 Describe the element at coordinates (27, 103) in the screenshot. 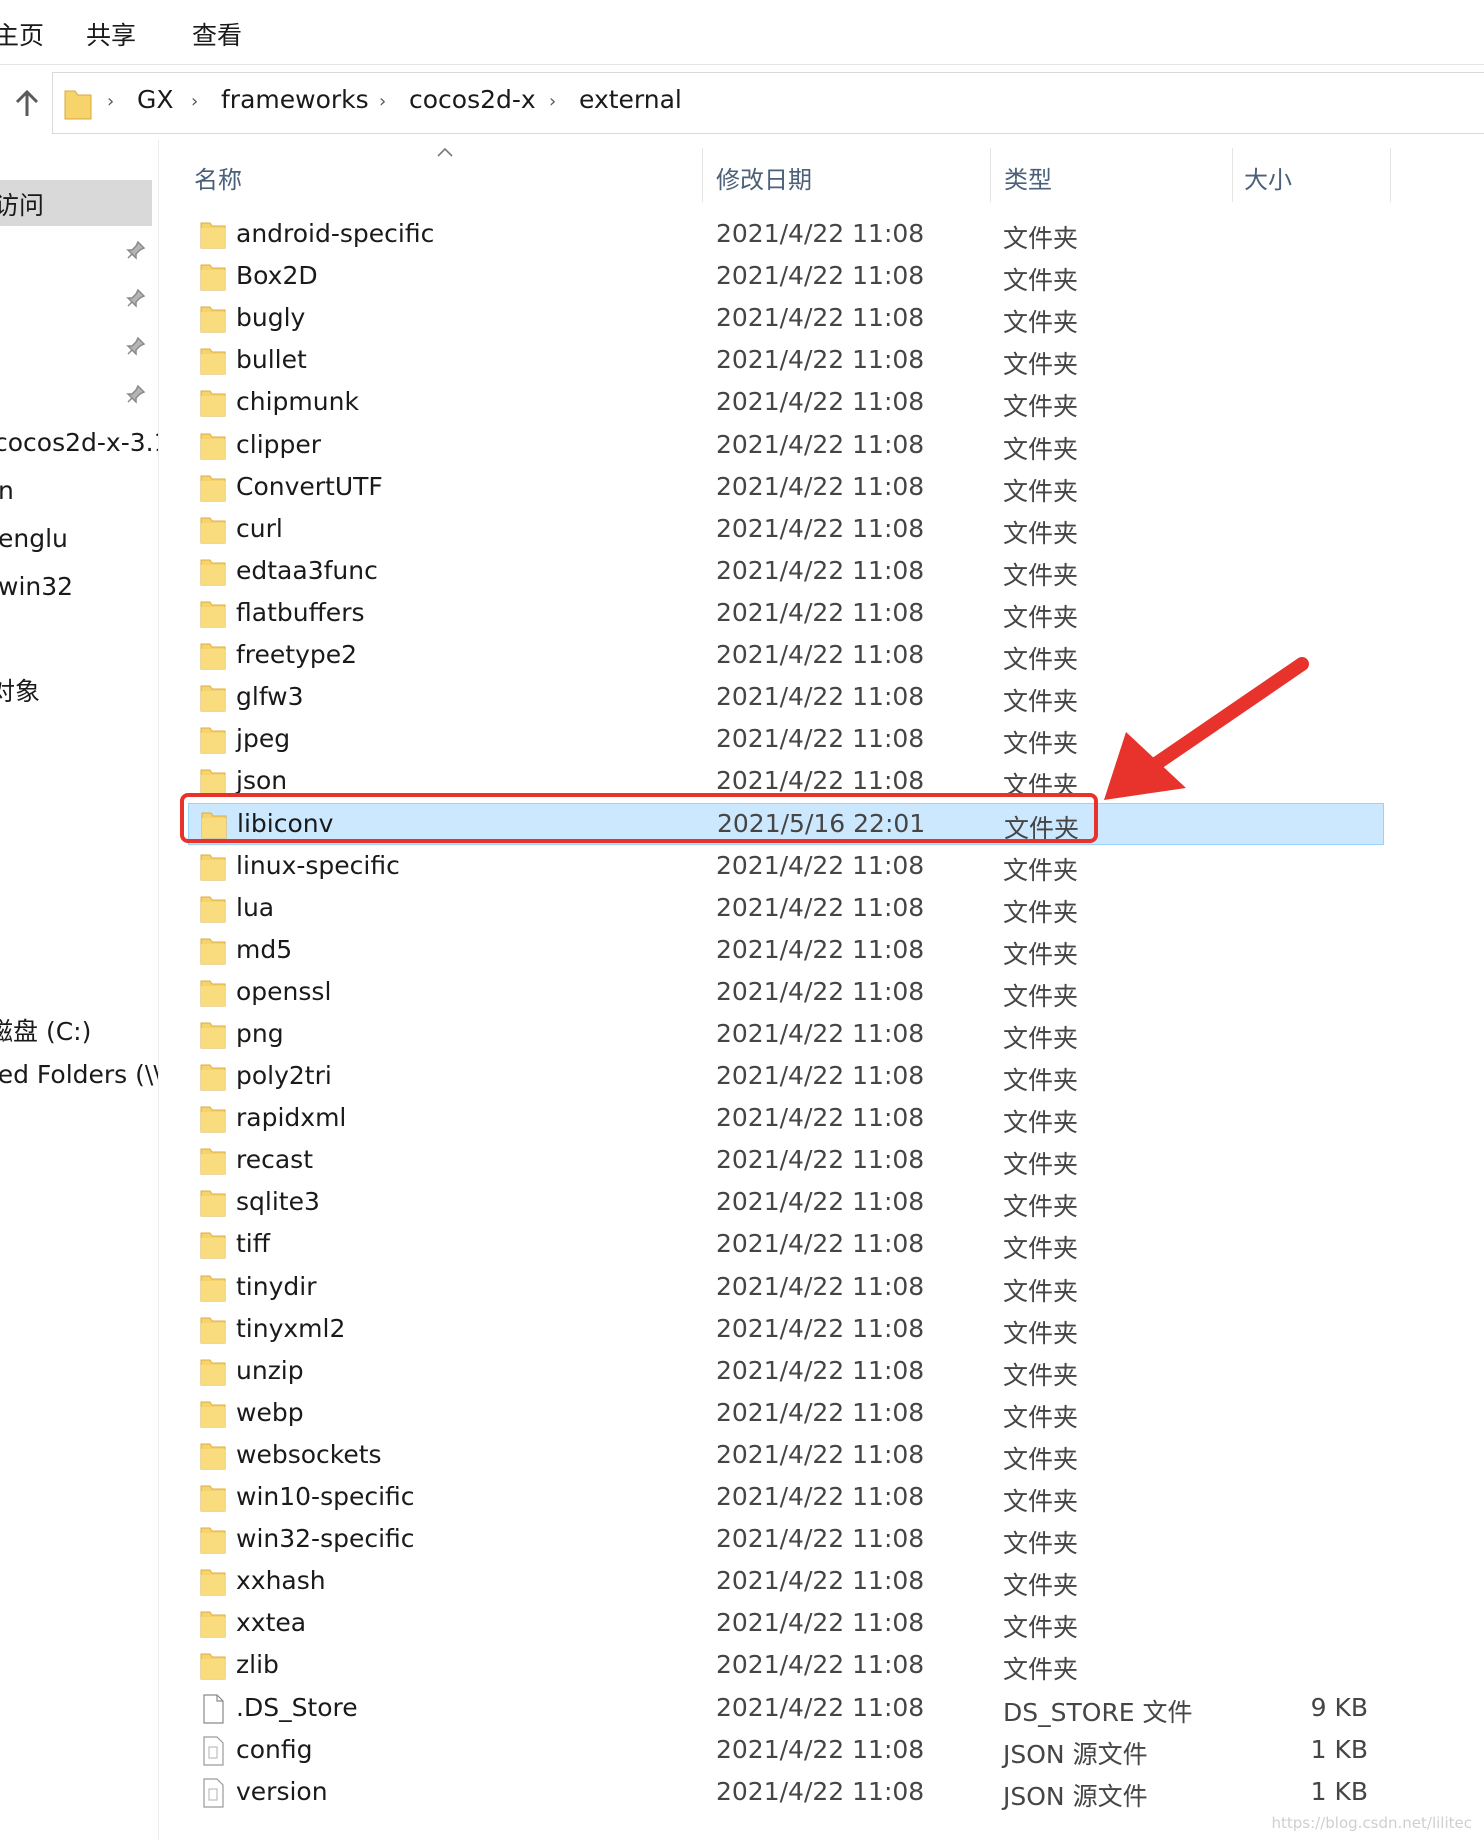

I see `up-arrow-icon` at that location.